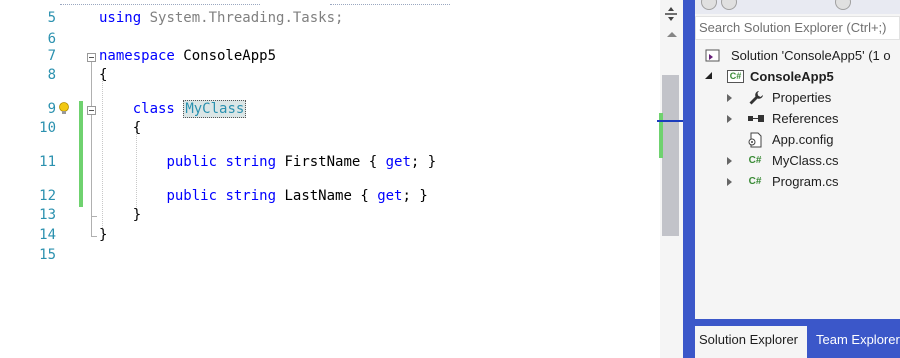 This screenshot has width=900, height=358. Describe the element at coordinates (330, 255) in the screenshot. I see `code-line: 15` at that location.